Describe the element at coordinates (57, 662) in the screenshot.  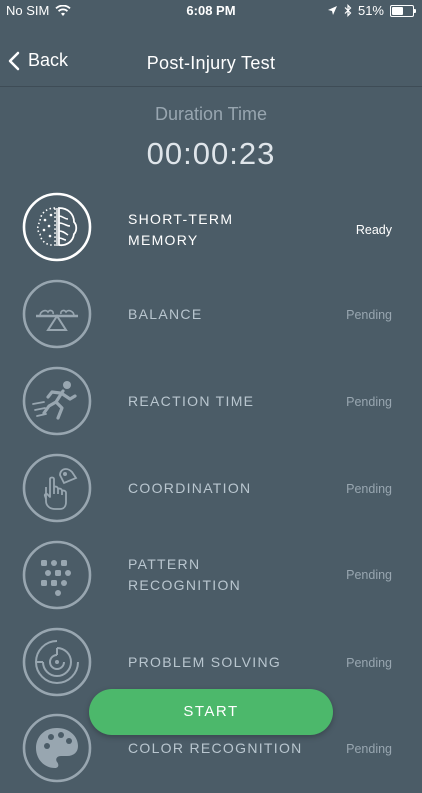
I see `maze-icon` at that location.